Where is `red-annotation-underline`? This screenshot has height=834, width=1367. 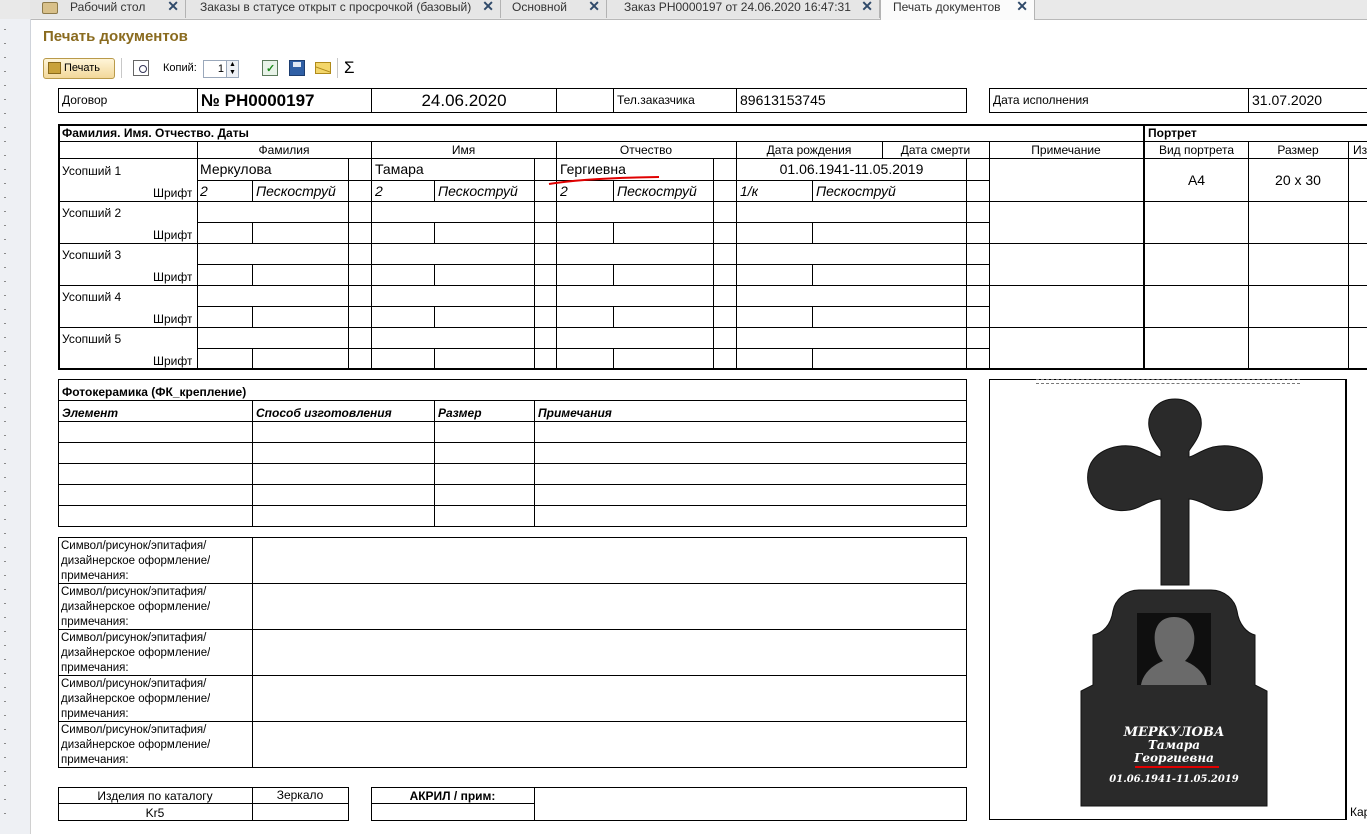
red-annotation-underline is located at coordinates (604, 180).